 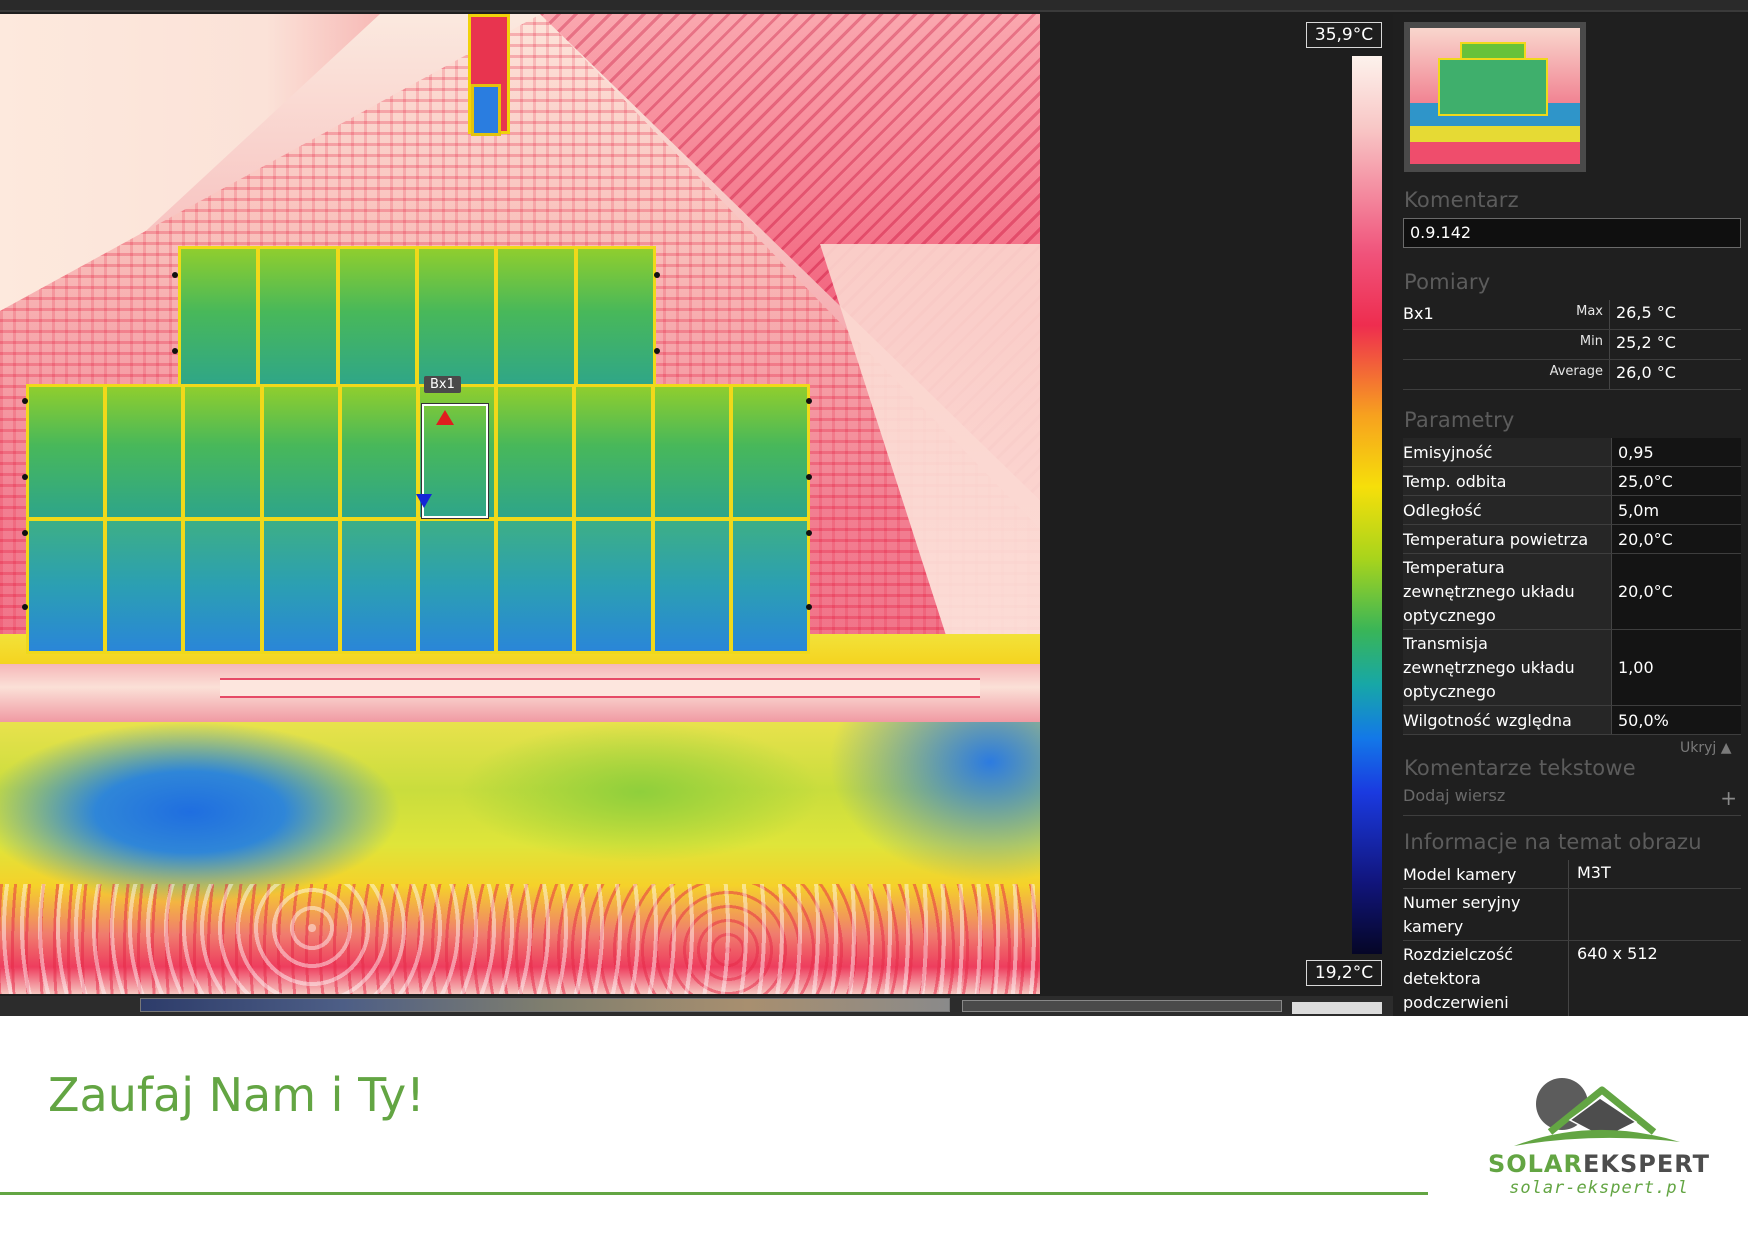 I want to click on logo-wordmark: SOLAREKSPERT, so click(x=1599, y=1164).